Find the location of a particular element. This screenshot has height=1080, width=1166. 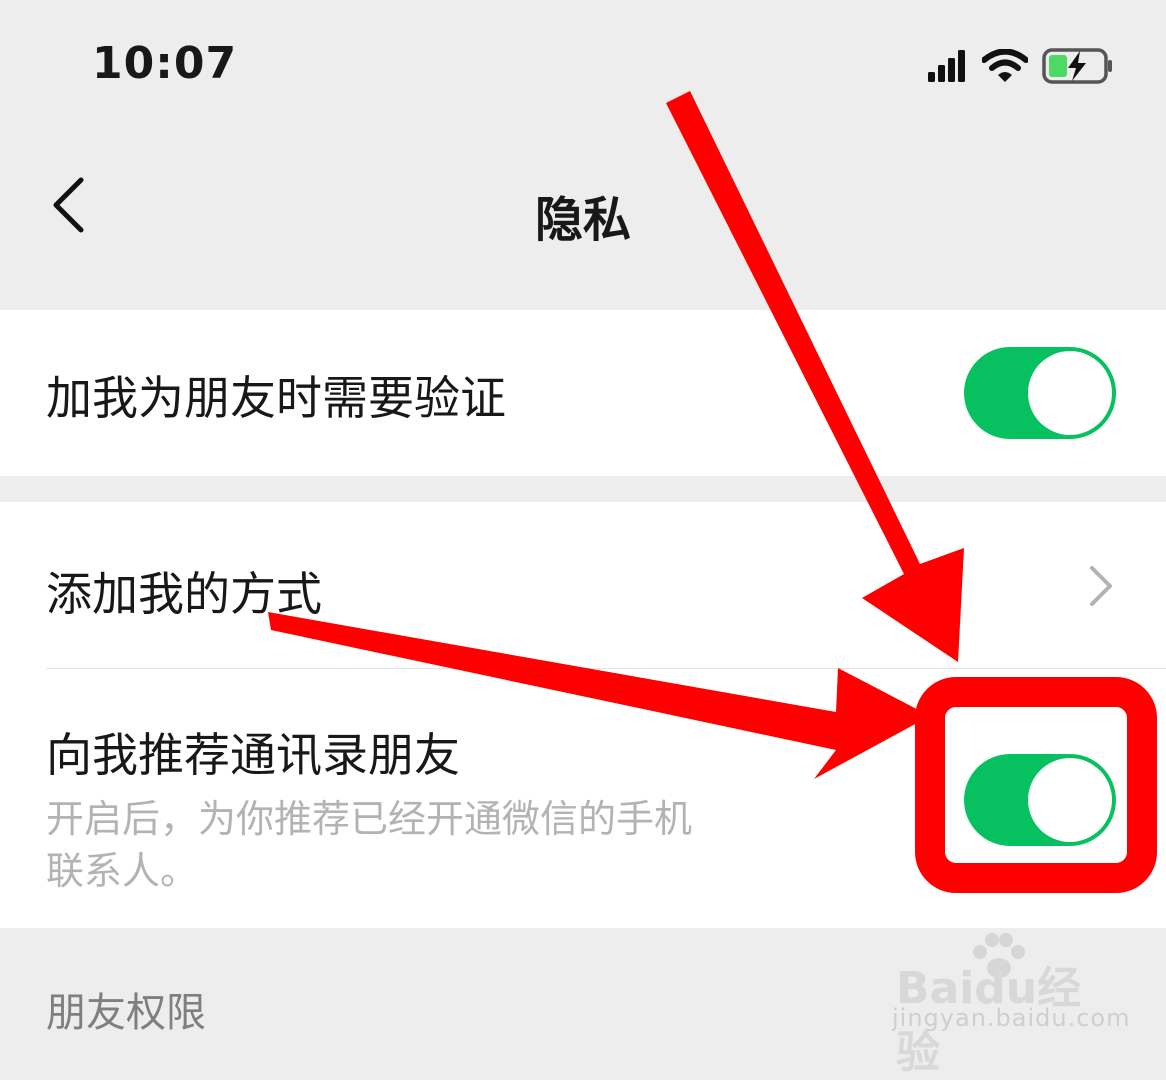

baidu-watermark: Baidu经验 jingyan.baidu.com is located at coordinates (1010, 1004).